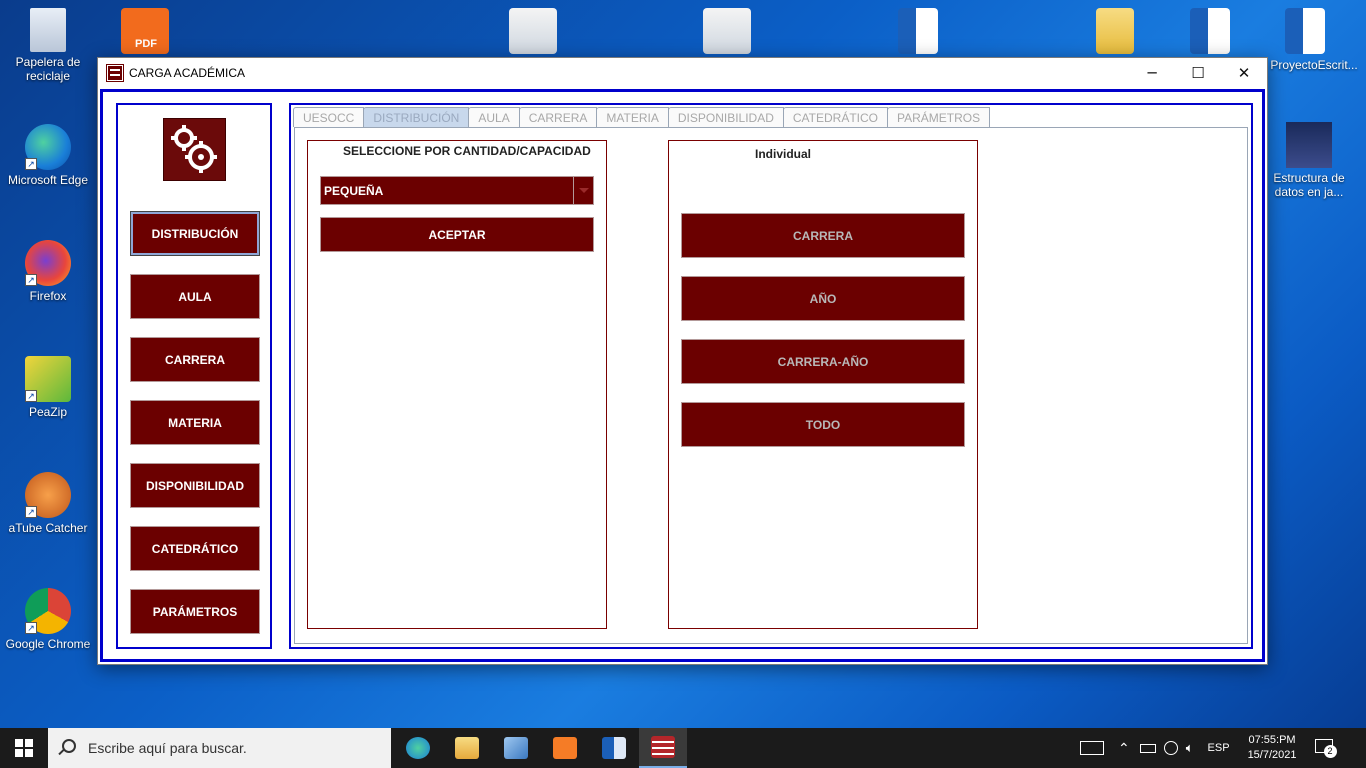 The height and width of the screenshot is (768, 1366). I want to click on capacity-group-title: SELECCIONE POR CANTIDAD/CAPACIDAD, so click(467, 151).